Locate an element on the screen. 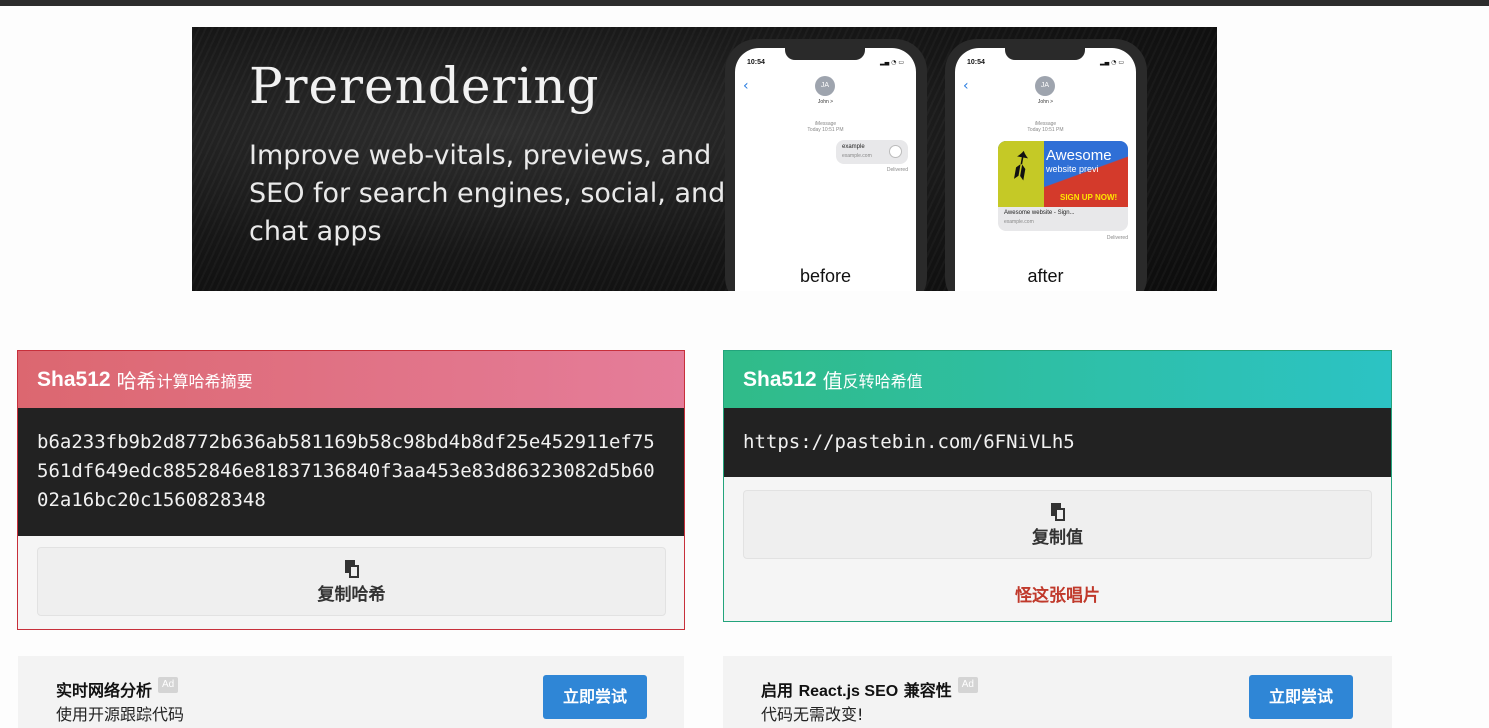 Image resolution: width=1489 pixels, height=728 pixels. value-output: https://pastebin.com/6FNiVLh5 is located at coordinates (1057, 442).